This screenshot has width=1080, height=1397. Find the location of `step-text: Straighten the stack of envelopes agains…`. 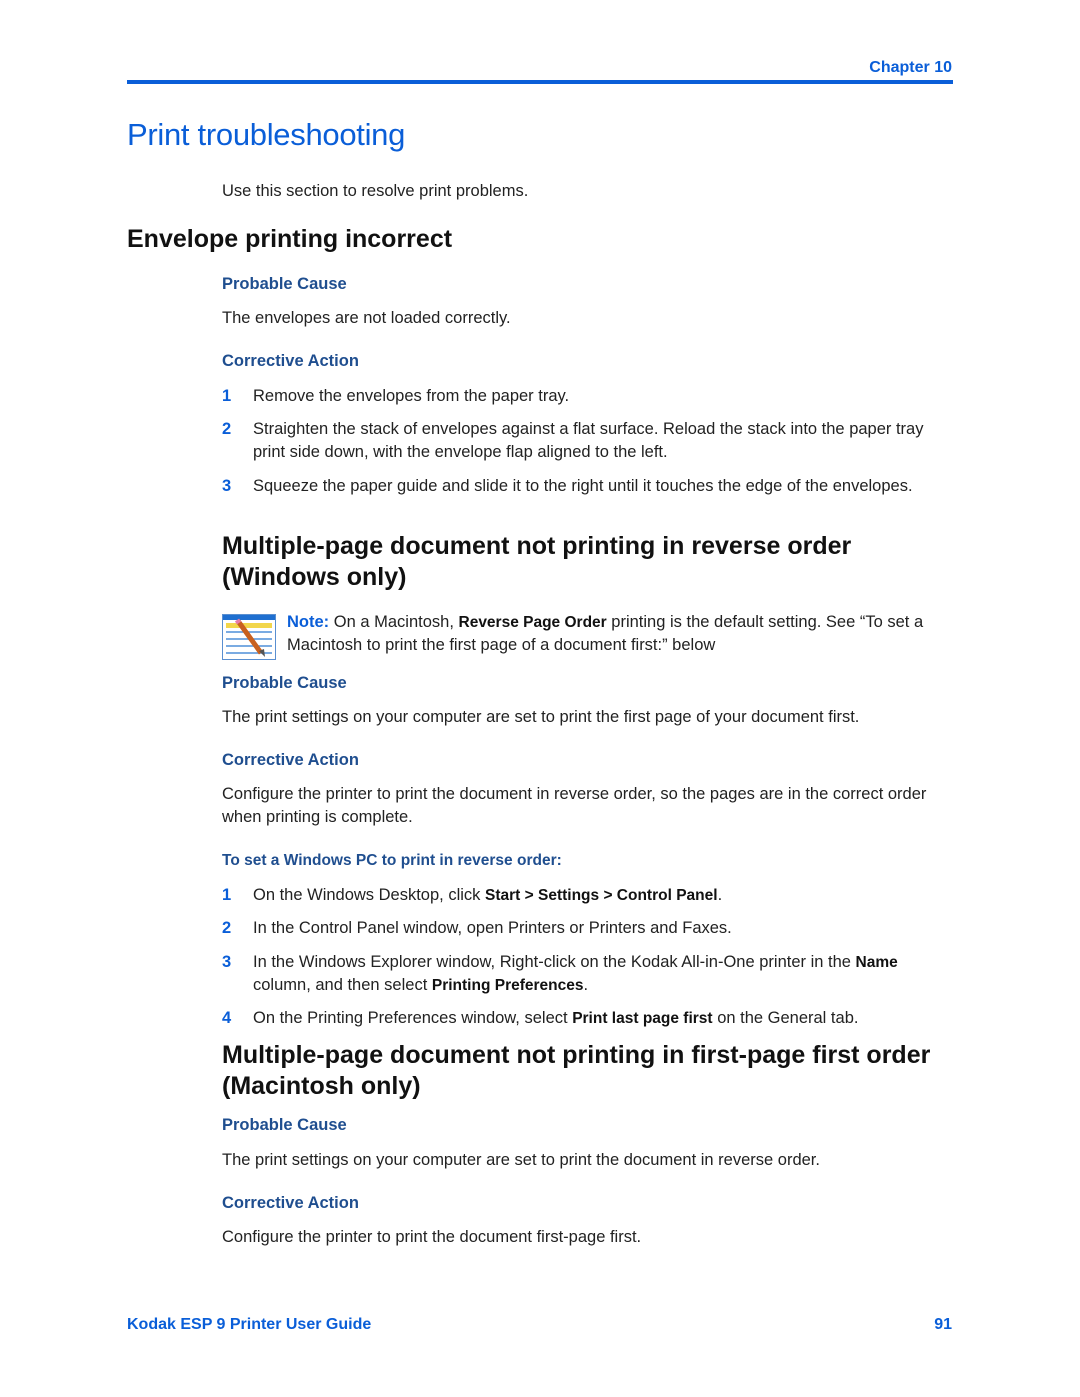

step-text: Straighten the stack of envelopes agains… is located at coordinates (588, 440).